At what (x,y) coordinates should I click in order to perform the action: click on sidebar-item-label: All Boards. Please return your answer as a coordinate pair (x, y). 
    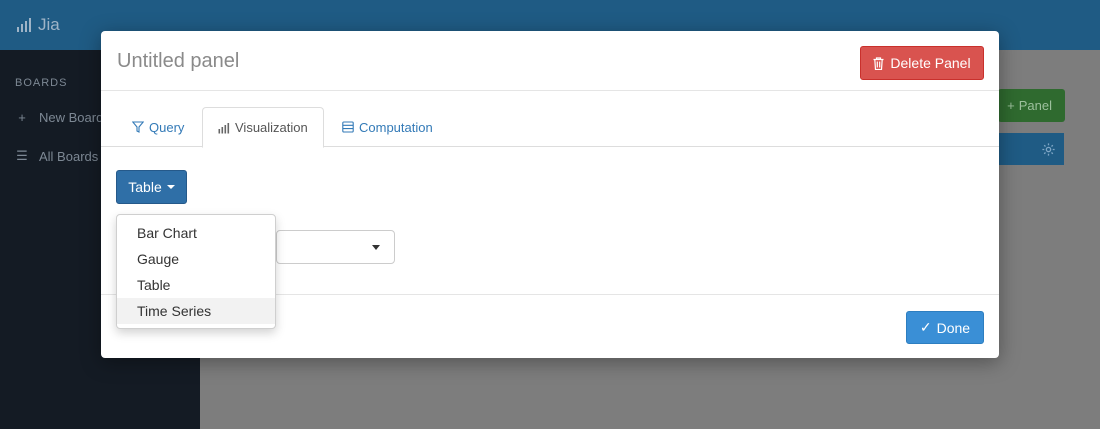
    Looking at the image, I should click on (69, 156).